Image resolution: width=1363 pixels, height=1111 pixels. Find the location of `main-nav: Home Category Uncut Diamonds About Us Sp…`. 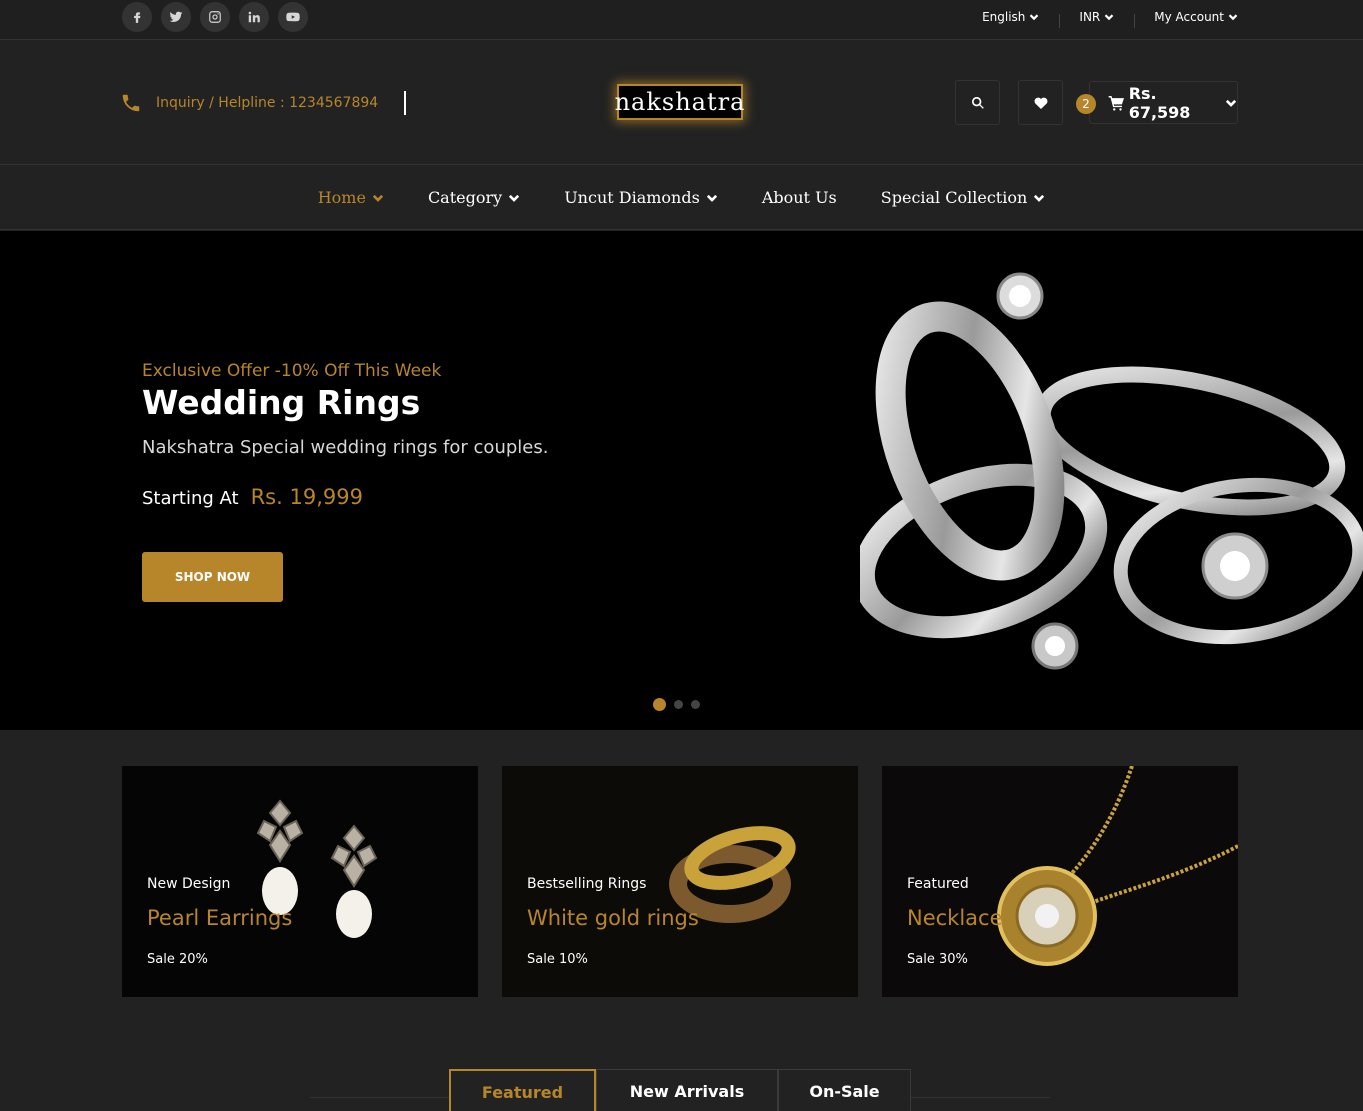

main-nav: Home Category Uncut Diamonds About Us Sp… is located at coordinates (681, 198).